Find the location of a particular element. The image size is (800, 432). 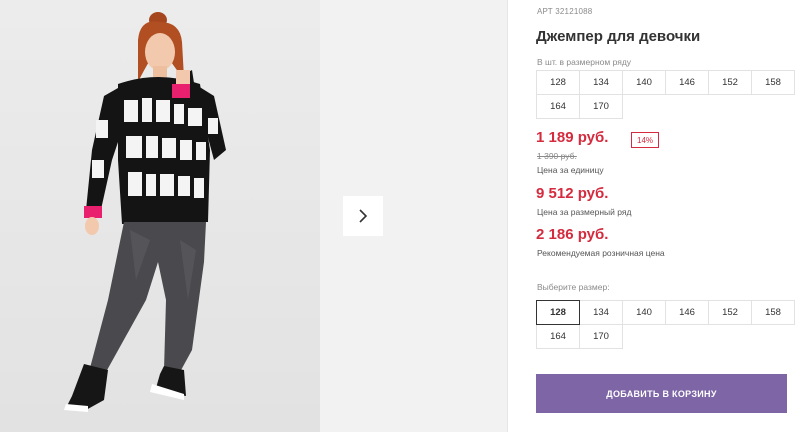

old-price: 1 390 руб. is located at coordinates (557, 156).